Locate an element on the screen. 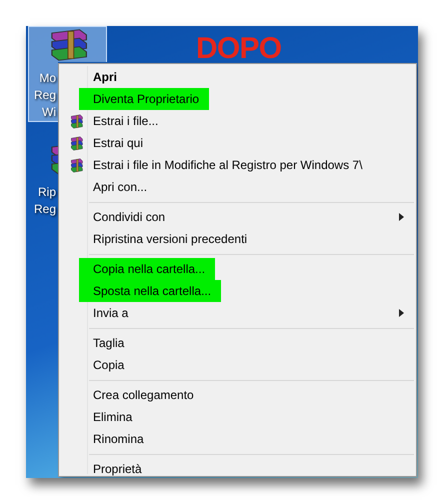 The width and height of the screenshot is (444, 502). menu-item: Condividi con is located at coordinates (237, 217).